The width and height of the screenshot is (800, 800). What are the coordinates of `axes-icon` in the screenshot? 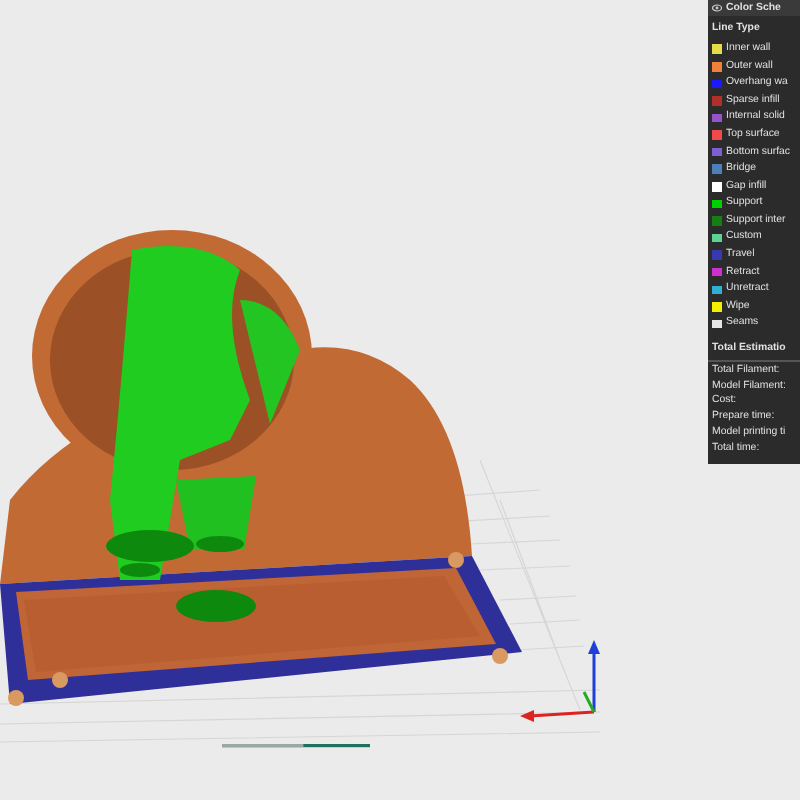 It's located at (560, 681).